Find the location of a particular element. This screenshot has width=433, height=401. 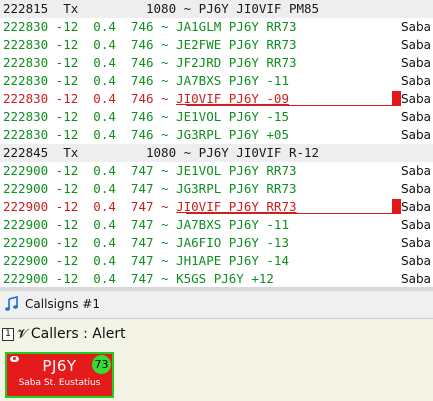

log-row-text: 222900 -12 0.4 747 ~ K5GS PJ6Y +12 is located at coordinates (138, 278).